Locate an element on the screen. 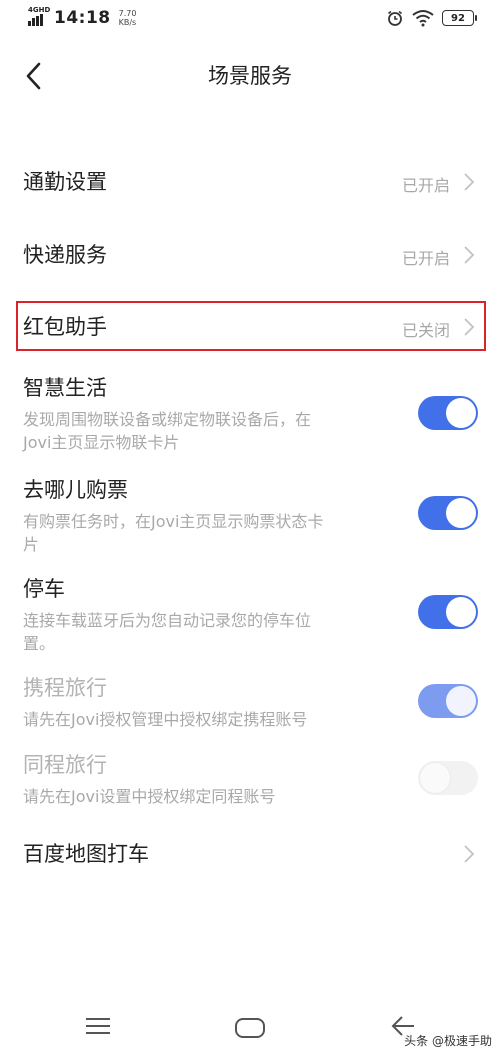 The image size is (500, 1056). status-right: 92 is located at coordinates (431, 18).